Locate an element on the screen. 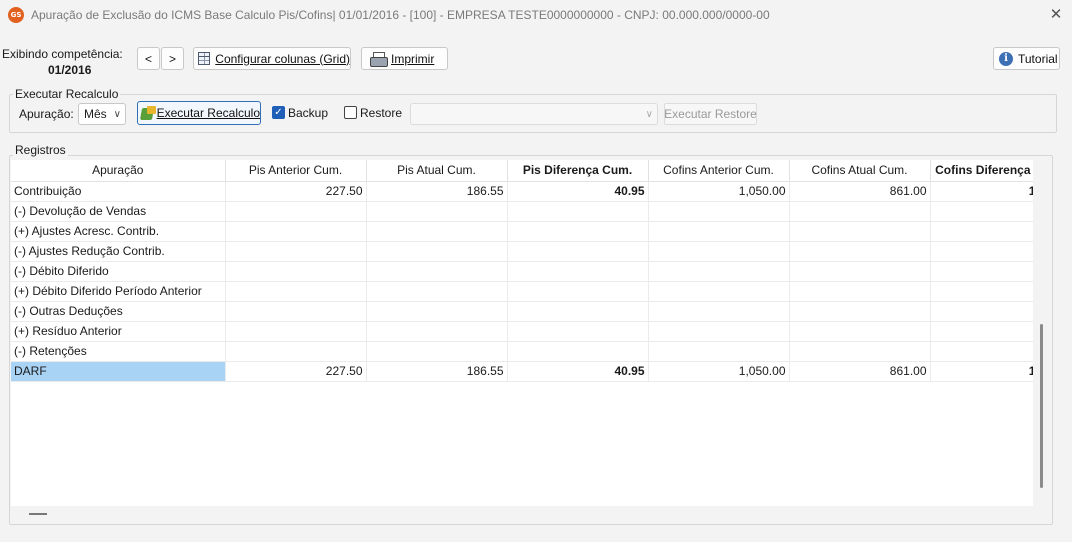 Image resolution: width=1072 pixels, height=542 pixels. column-header: Pis Diferença Cum. is located at coordinates (578, 171).